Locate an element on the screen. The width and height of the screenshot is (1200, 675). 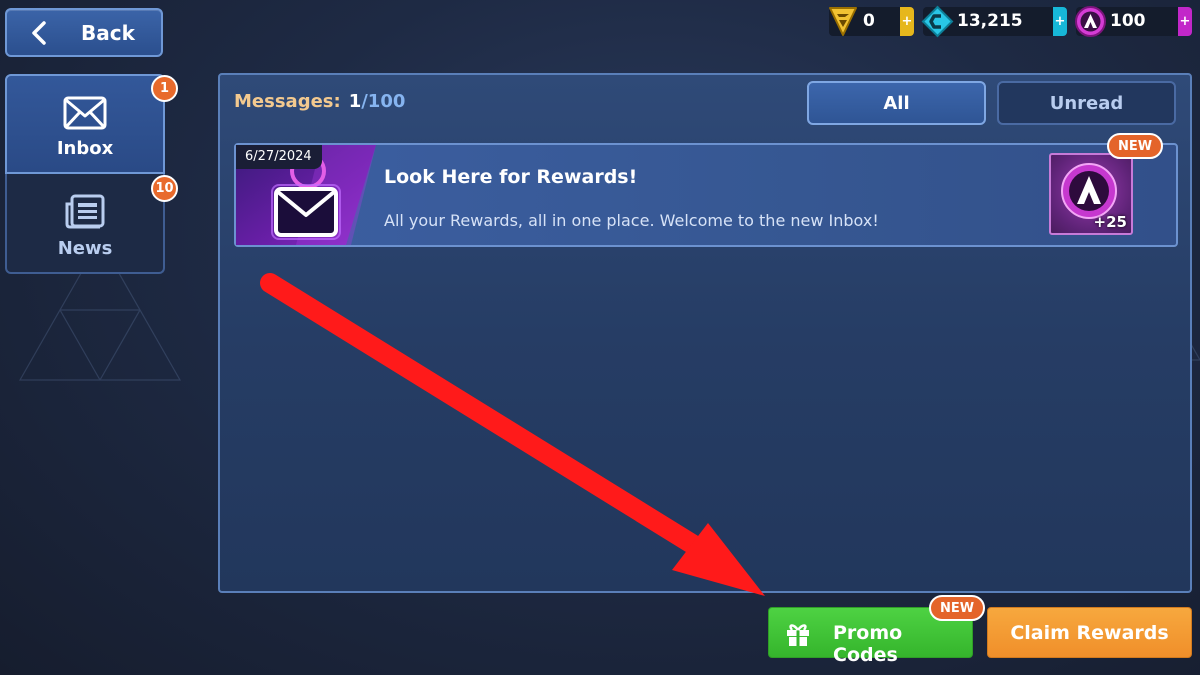
messages-count: 1 is located at coordinates (355, 101).